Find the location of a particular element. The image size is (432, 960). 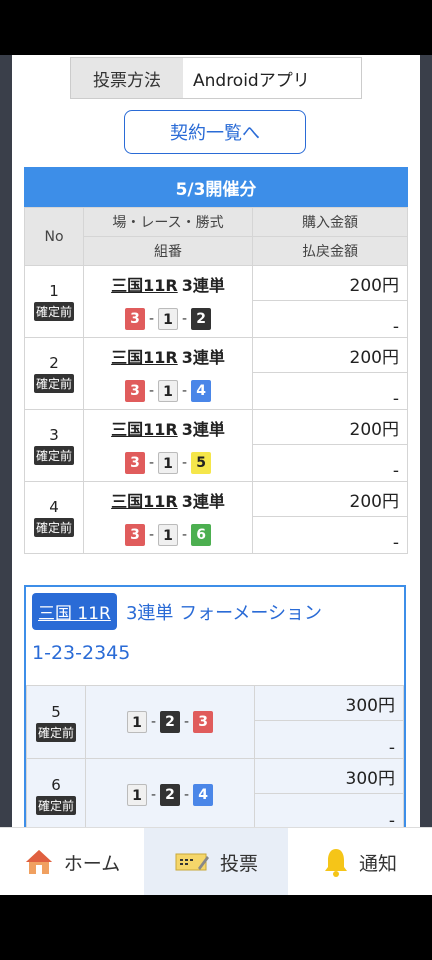

row-no: 4 確定前 is located at coordinates (54, 517).